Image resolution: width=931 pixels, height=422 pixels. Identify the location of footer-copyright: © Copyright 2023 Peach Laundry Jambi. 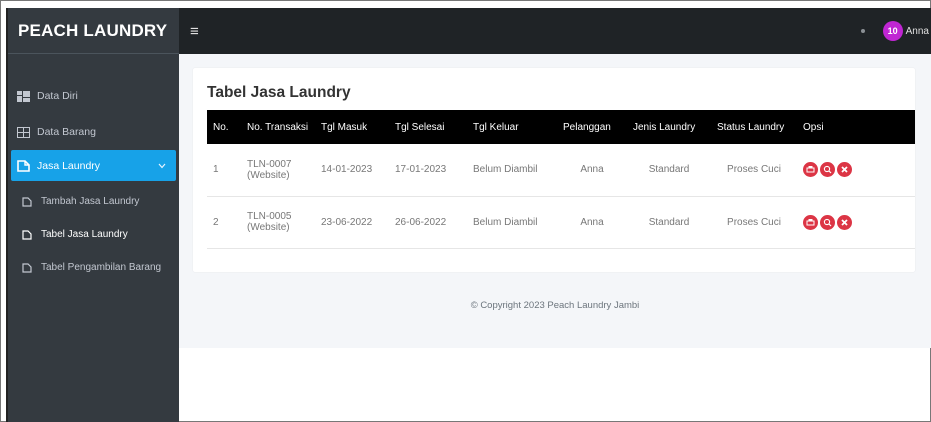
(555, 305).